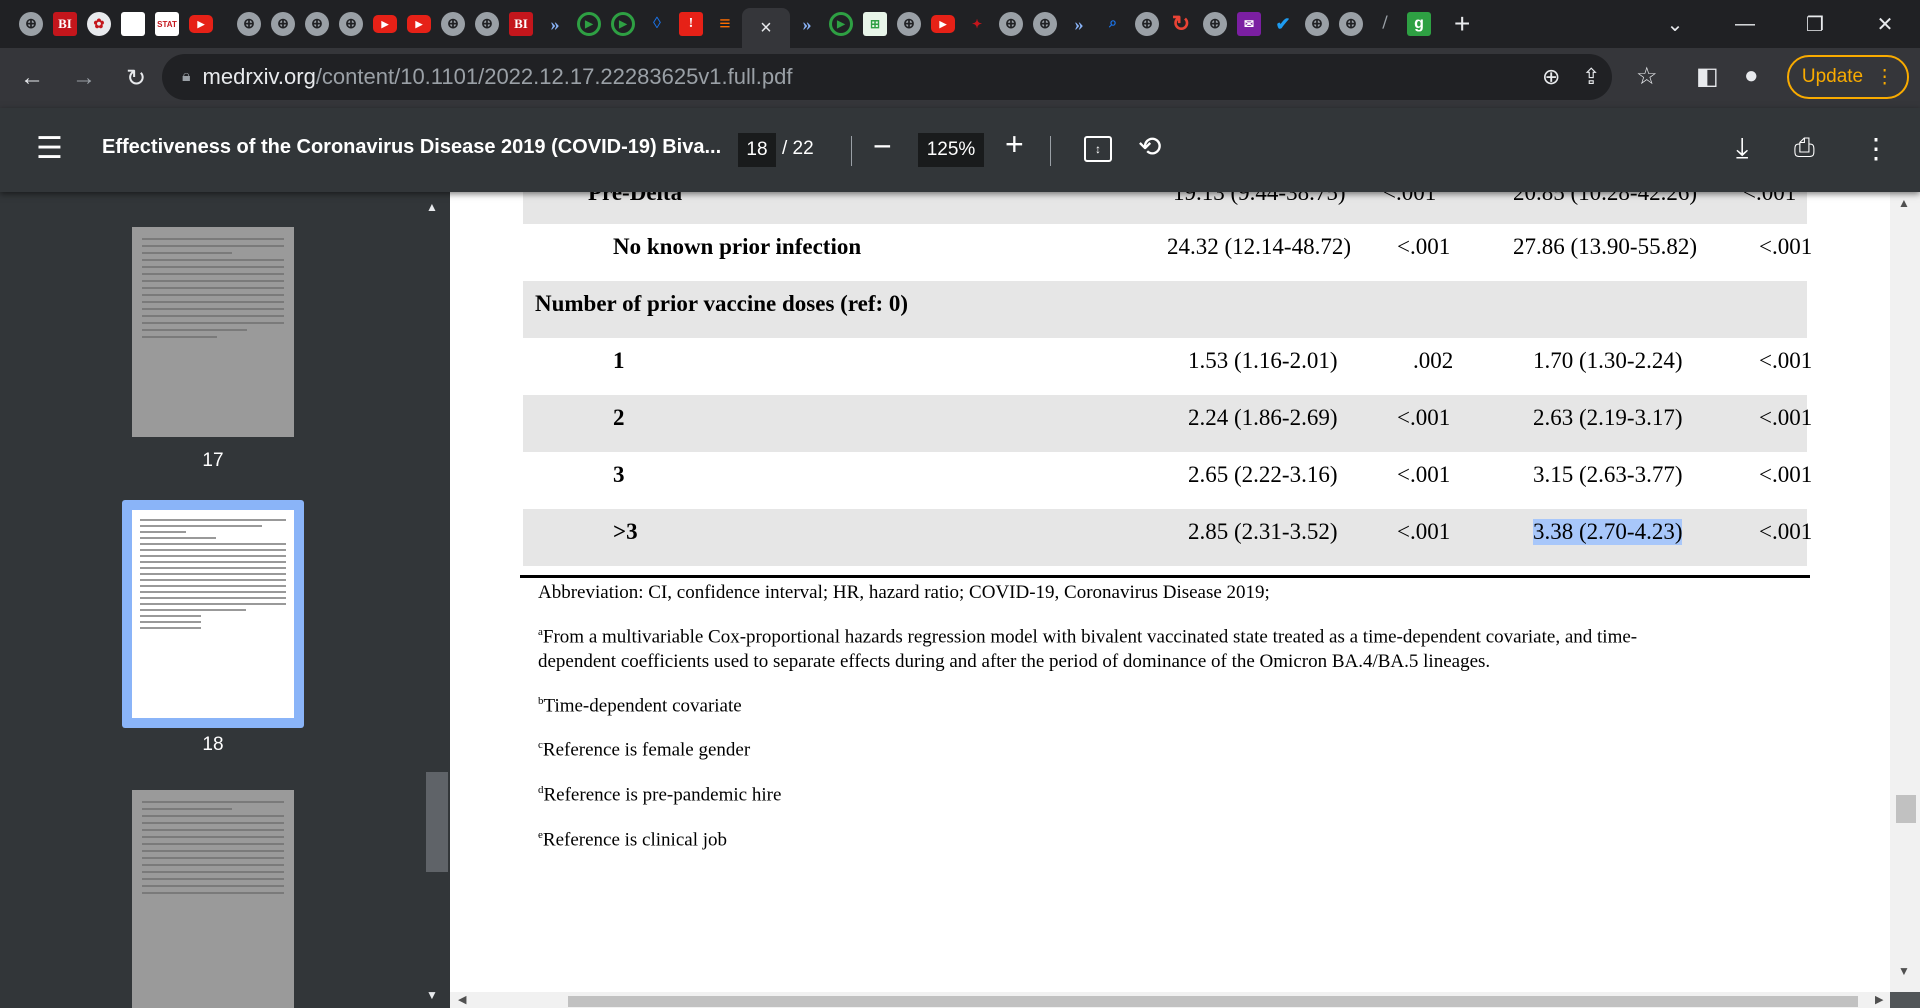  Describe the element at coordinates (1647, 76) in the screenshot. I see `bookmark-star-icon: ☆` at that location.